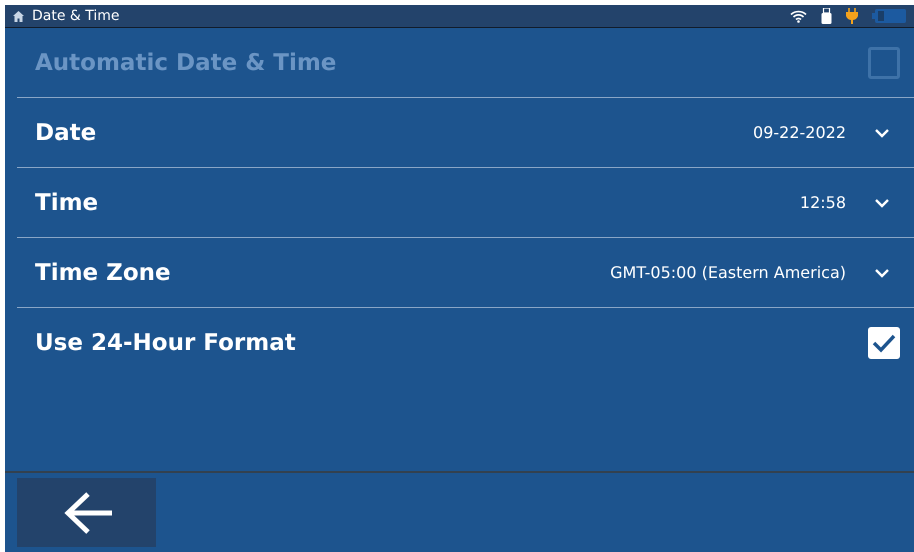  What do you see at coordinates (823, 202) in the screenshot?
I see `setting-value: 12:58` at bounding box center [823, 202].